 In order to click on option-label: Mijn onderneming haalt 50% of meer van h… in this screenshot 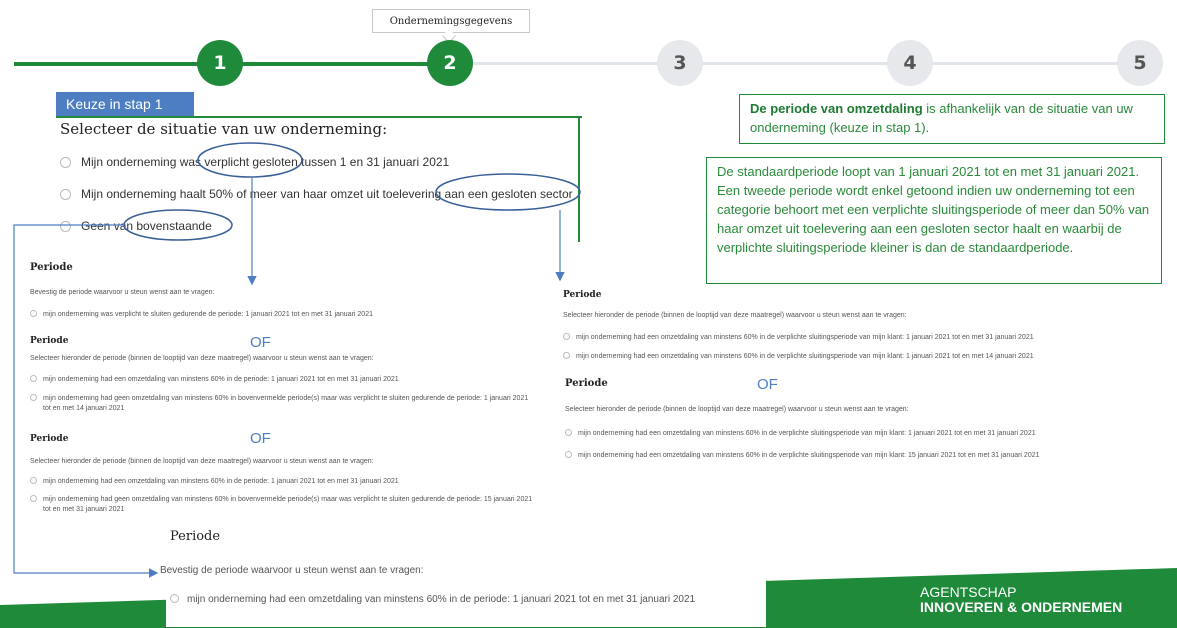, I will do `click(327, 194)`.